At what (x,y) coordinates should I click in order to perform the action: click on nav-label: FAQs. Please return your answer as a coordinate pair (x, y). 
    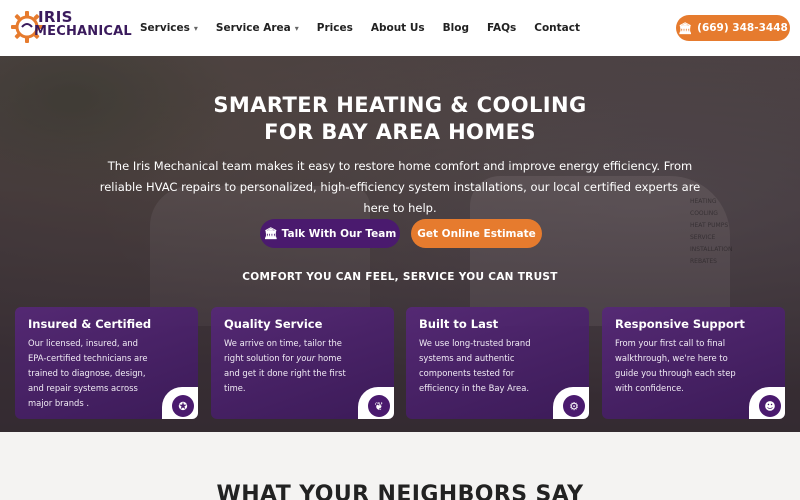
    Looking at the image, I should click on (501, 28).